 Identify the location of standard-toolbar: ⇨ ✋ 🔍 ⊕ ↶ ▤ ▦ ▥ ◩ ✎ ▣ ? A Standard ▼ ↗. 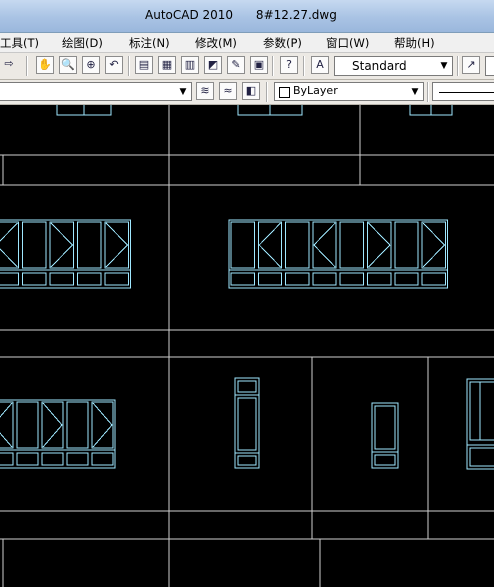
(247, 66).